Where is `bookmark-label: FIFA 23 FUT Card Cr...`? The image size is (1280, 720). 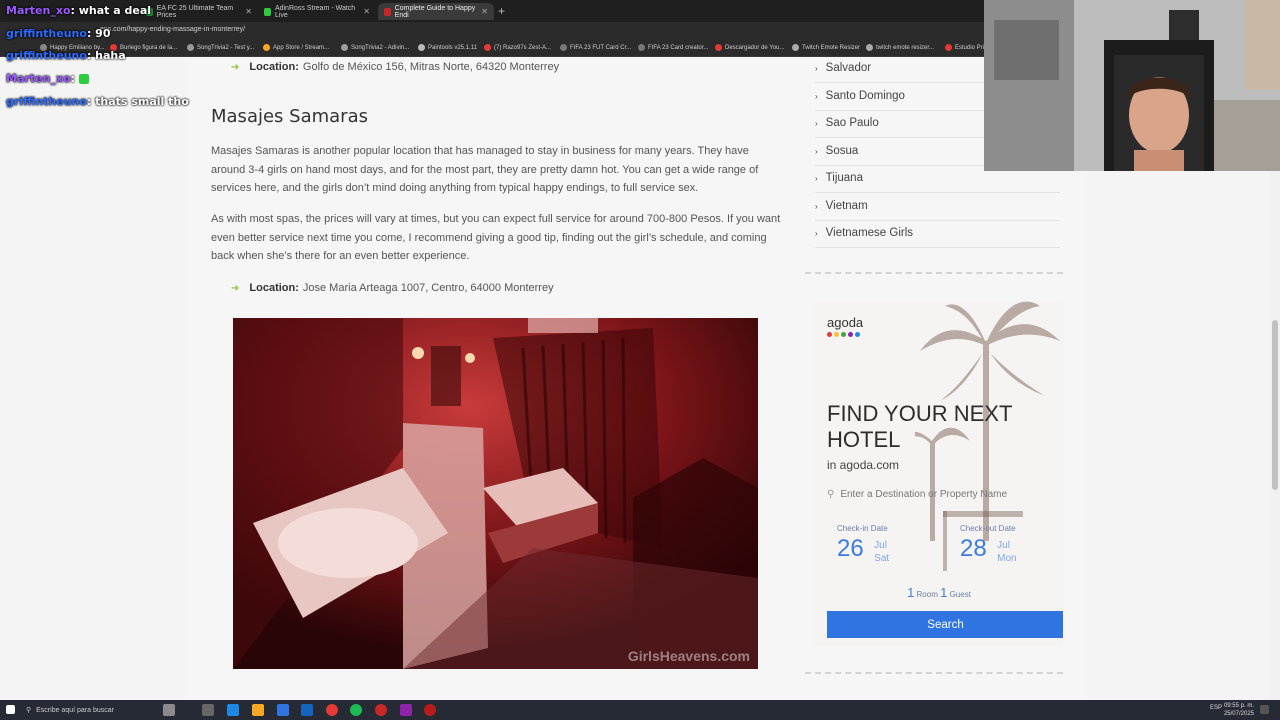 bookmark-label: FIFA 23 FUT Card Cr... is located at coordinates (601, 47).